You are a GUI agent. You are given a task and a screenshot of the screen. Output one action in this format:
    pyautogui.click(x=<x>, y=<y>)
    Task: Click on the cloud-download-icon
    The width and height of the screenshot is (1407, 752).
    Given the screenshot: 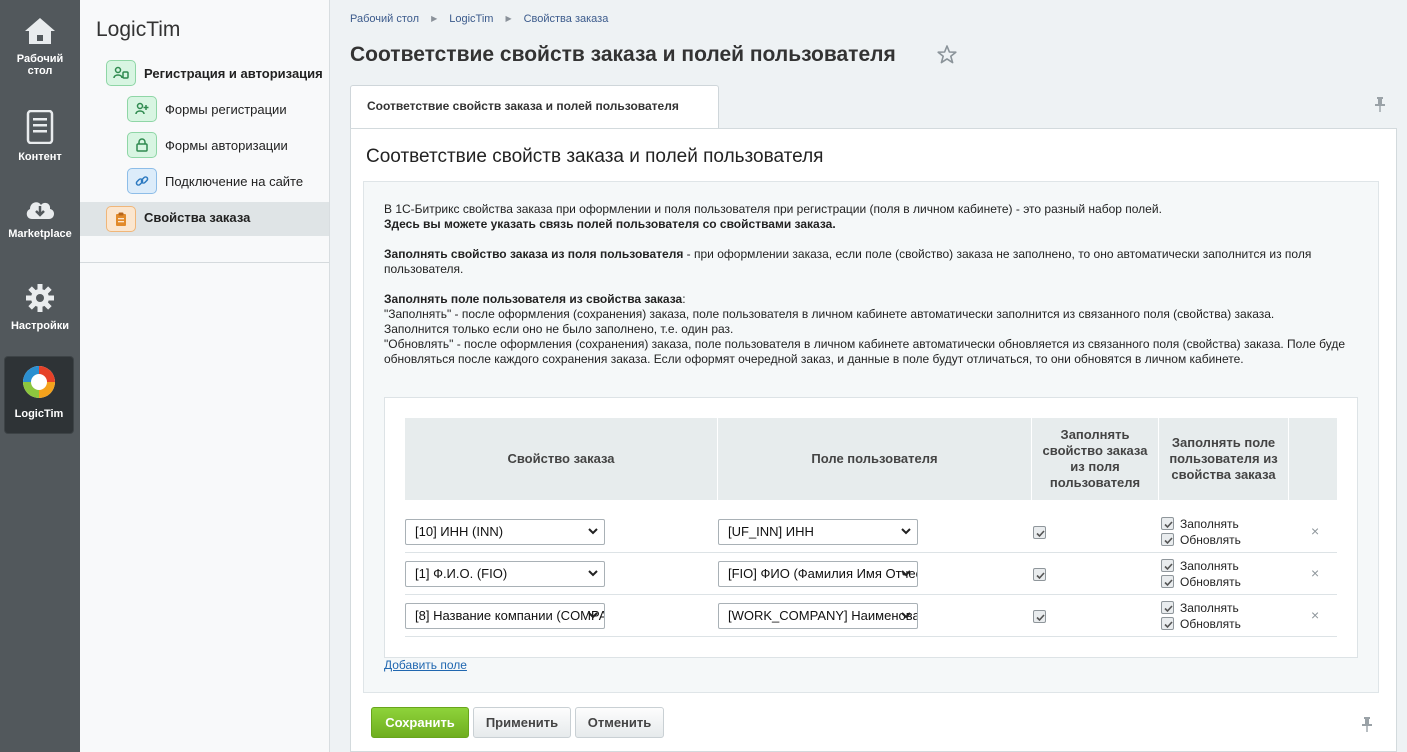 What is the action you would take?
    pyautogui.click(x=40, y=210)
    